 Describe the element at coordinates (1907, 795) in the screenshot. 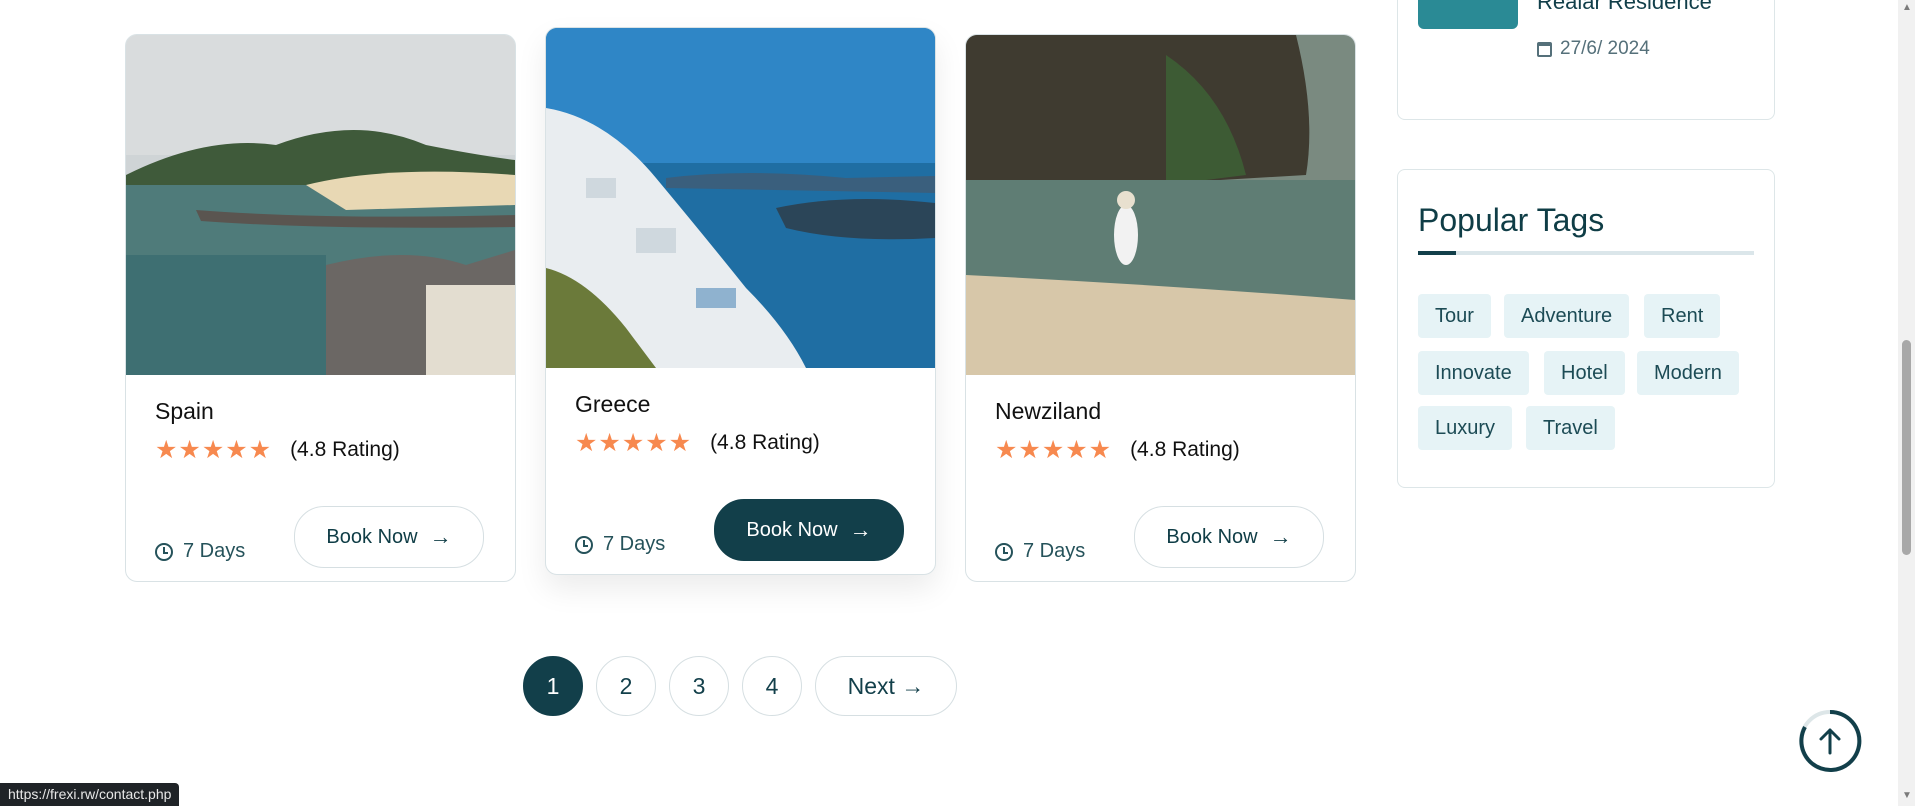

I see `scroll-down-icon: ▼` at that location.